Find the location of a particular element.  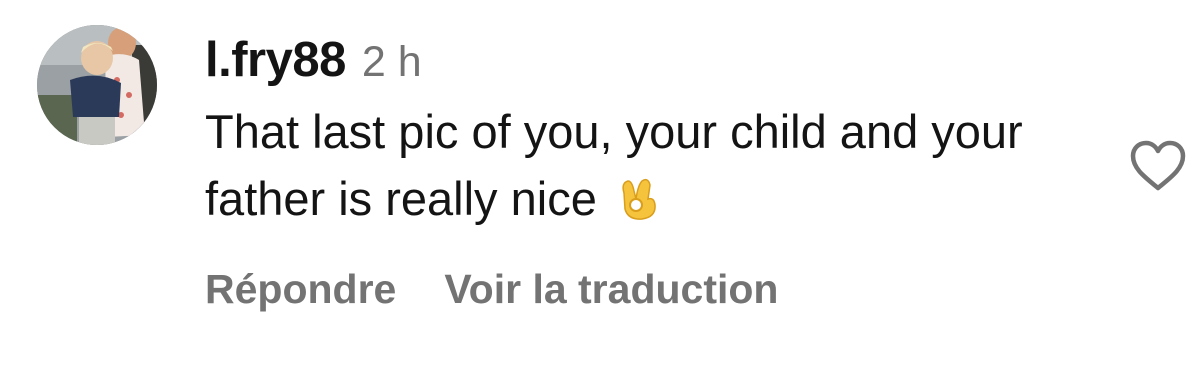

avatar is located at coordinates (97, 85).